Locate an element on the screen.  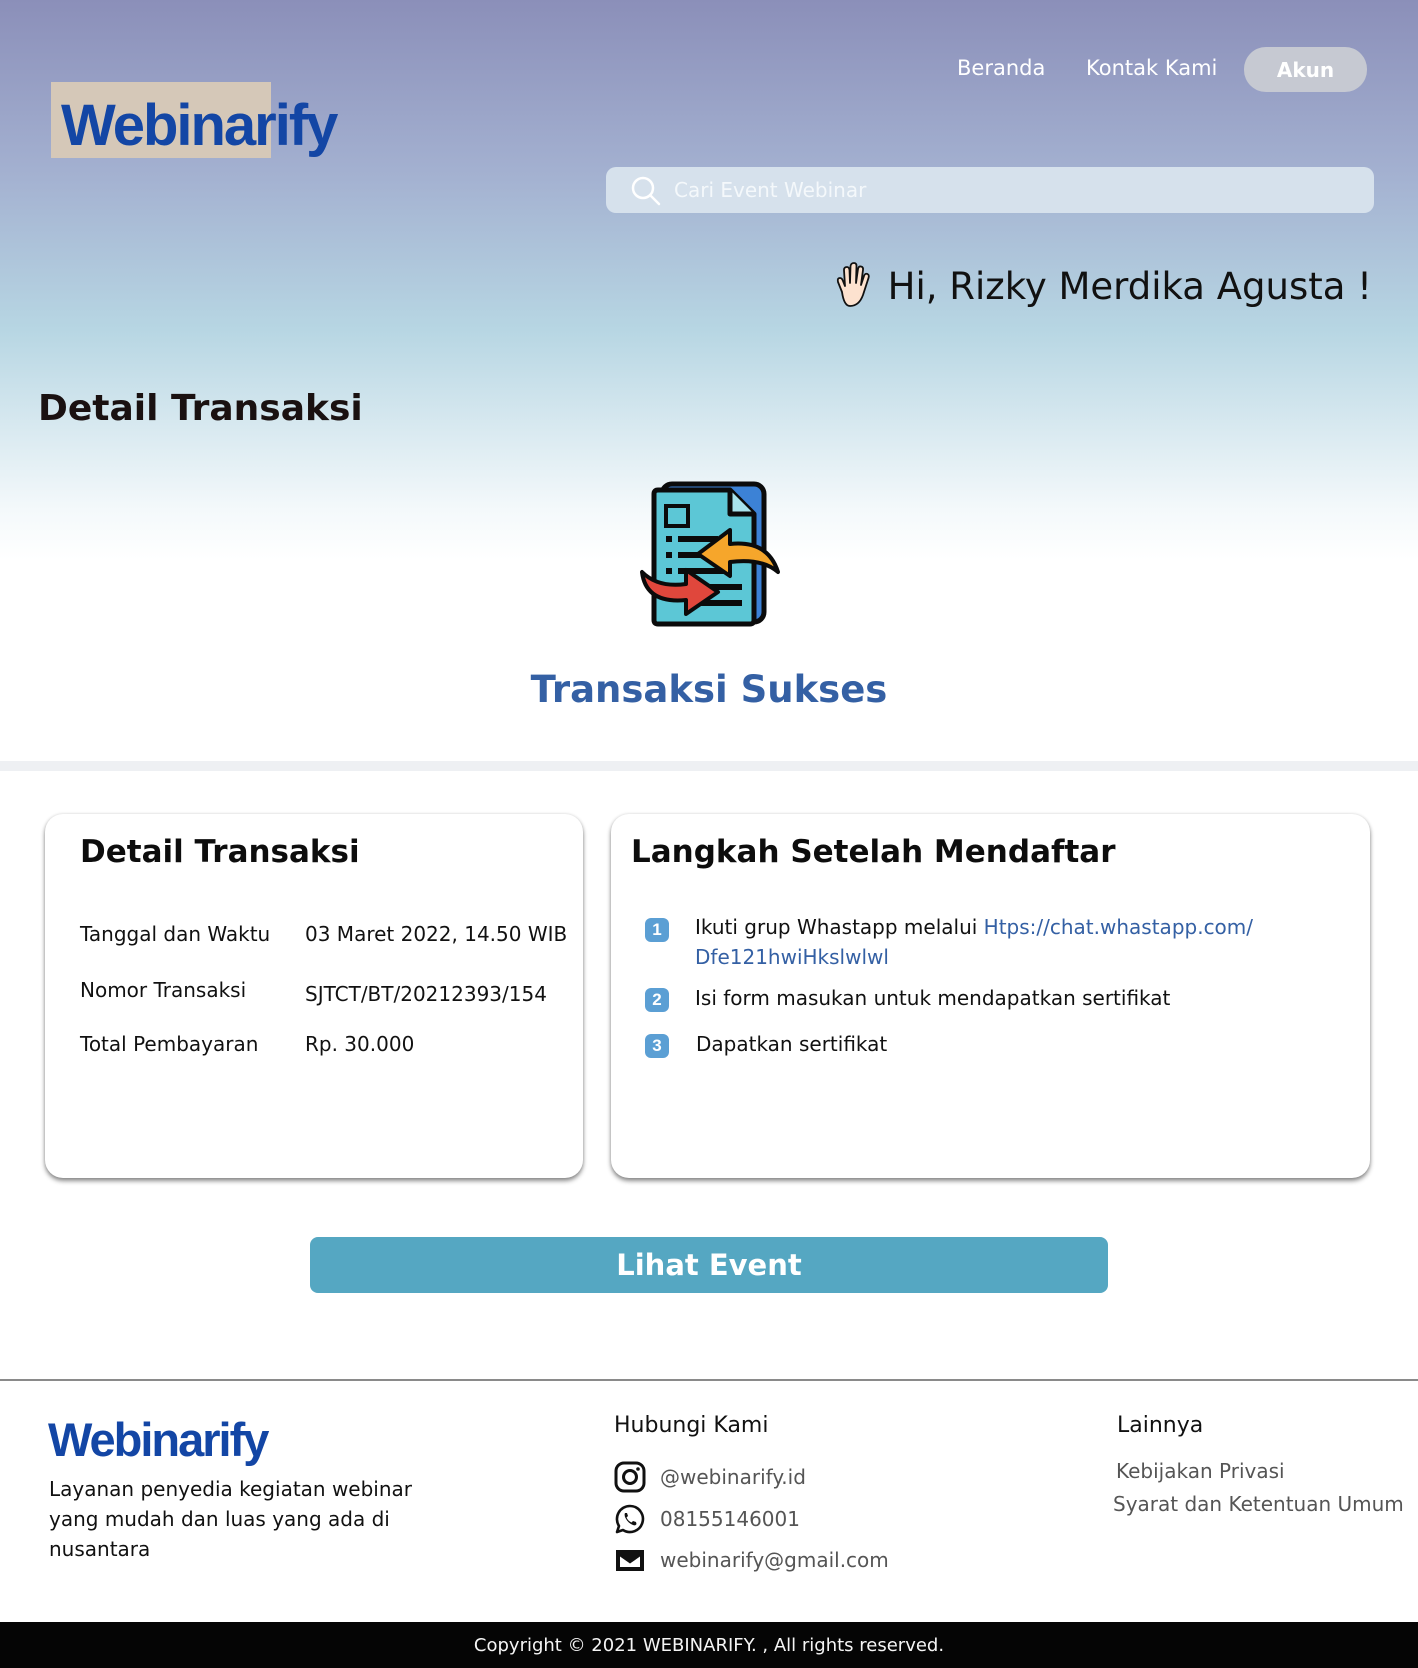
contact-heading: Hubungi Kami is located at coordinates (691, 1425).